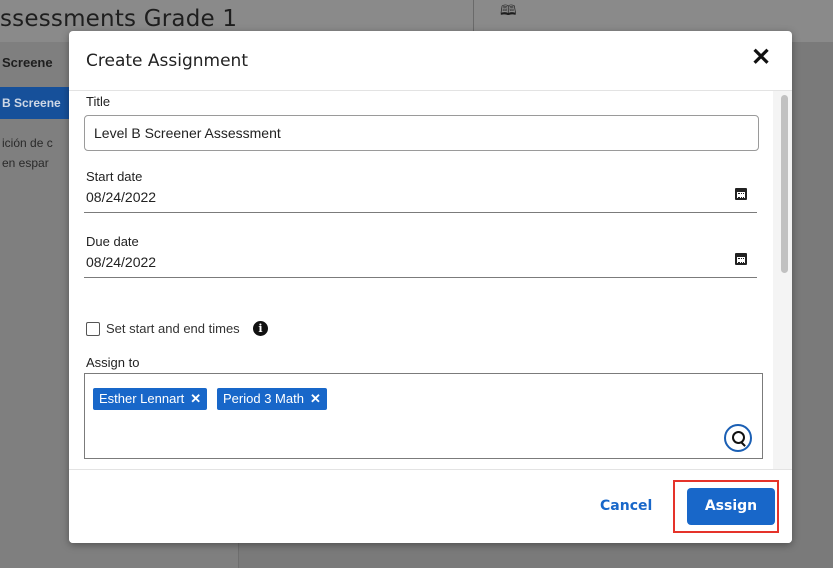 This screenshot has height=568, width=833. What do you see at coordinates (173, 328) in the screenshot?
I see `set-times-label: Set start and end times` at bounding box center [173, 328].